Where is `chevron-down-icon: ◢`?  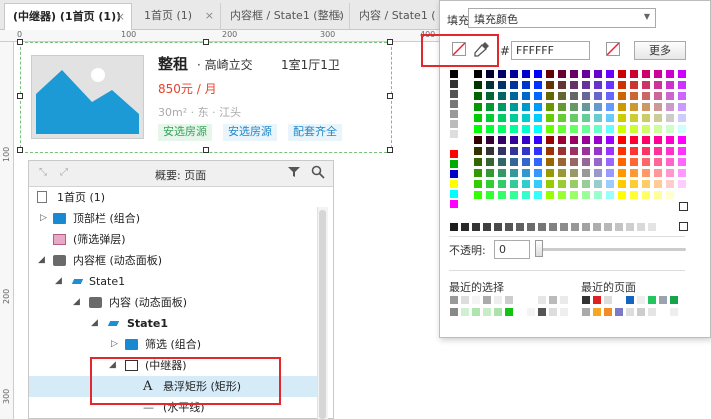 chevron-down-icon: ◢ is located at coordinates (76, 302).